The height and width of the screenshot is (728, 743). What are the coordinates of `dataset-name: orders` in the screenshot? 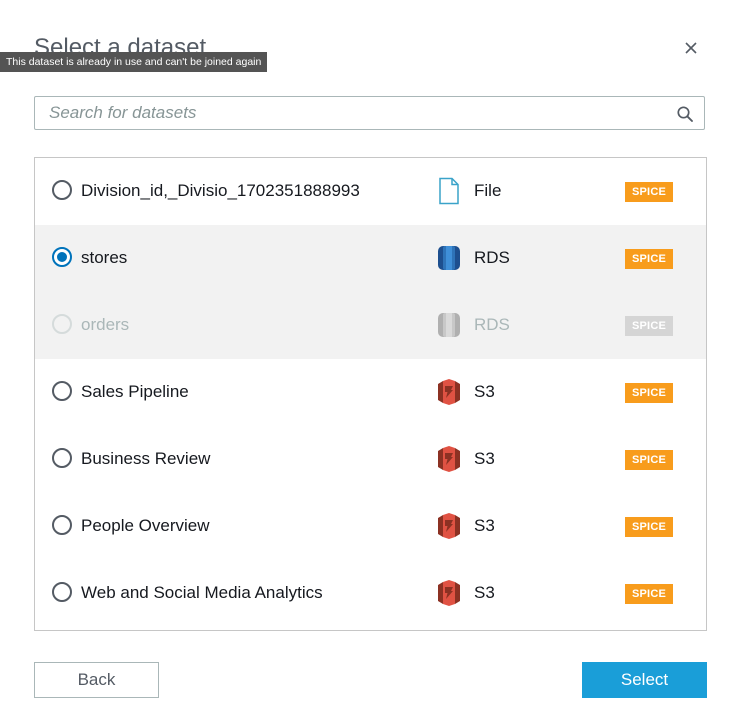 It's located at (105, 324).